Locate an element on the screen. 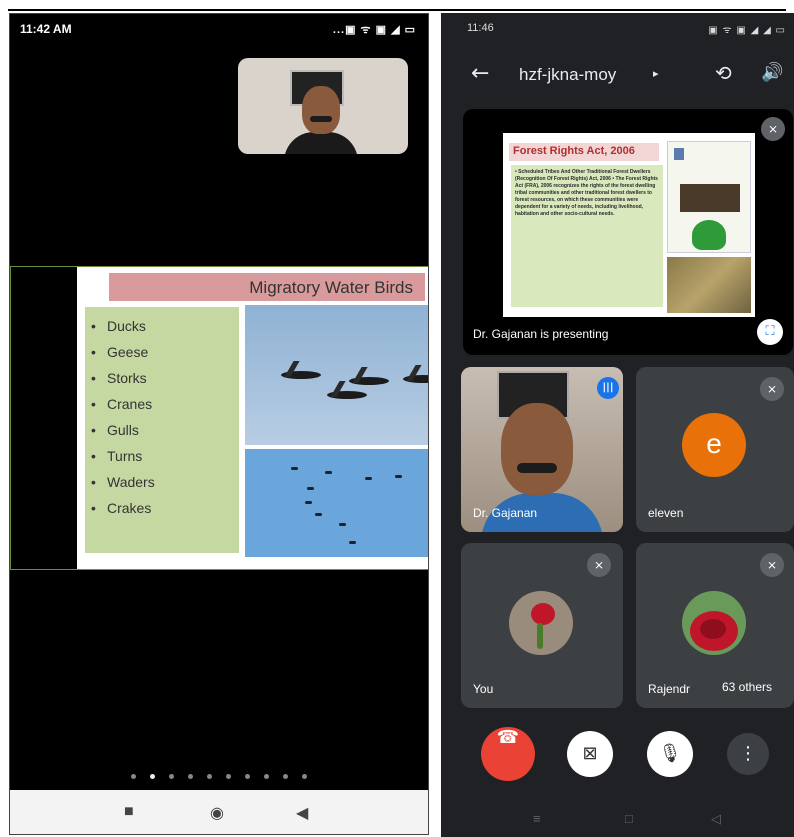  status-icons: ...▣ ᯤ ▣ ◢ ▭ is located at coordinates (374, 30).